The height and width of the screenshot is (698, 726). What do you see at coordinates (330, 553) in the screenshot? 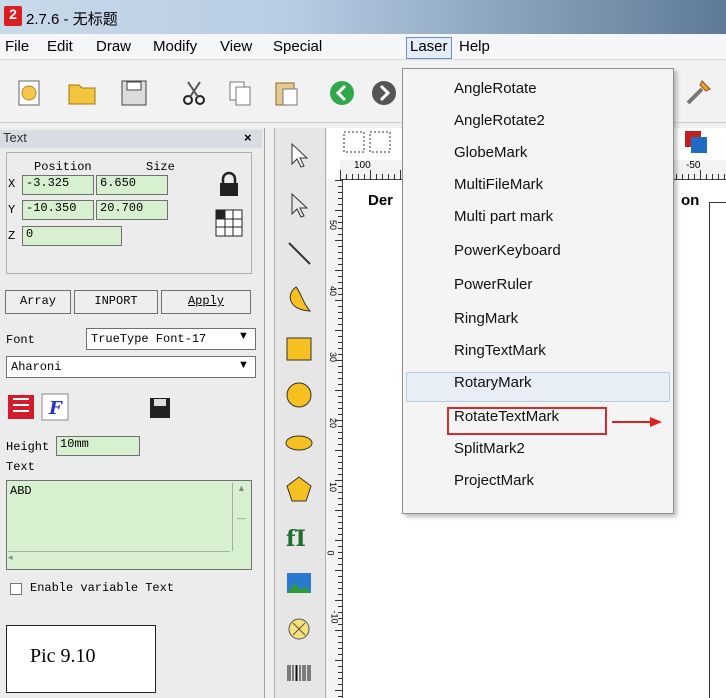
I see `ruler-label: 0` at bounding box center [330, 553].